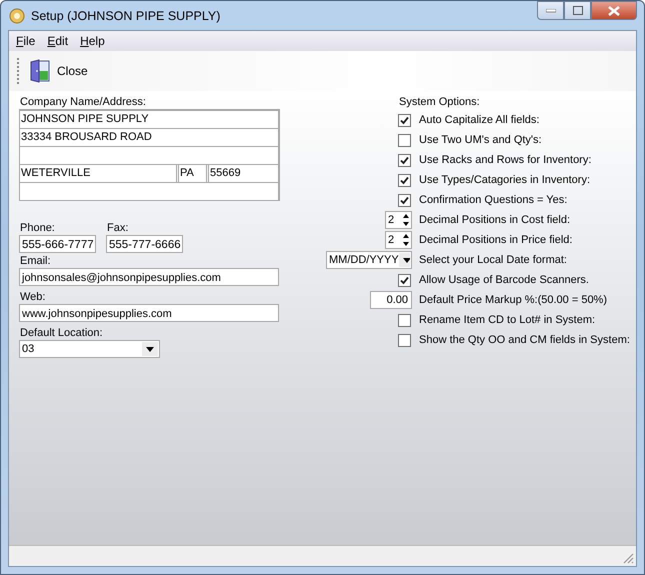 The height and width of the screenshot is (575, 645). I want to click on menu-item: File, so click(26, 41).